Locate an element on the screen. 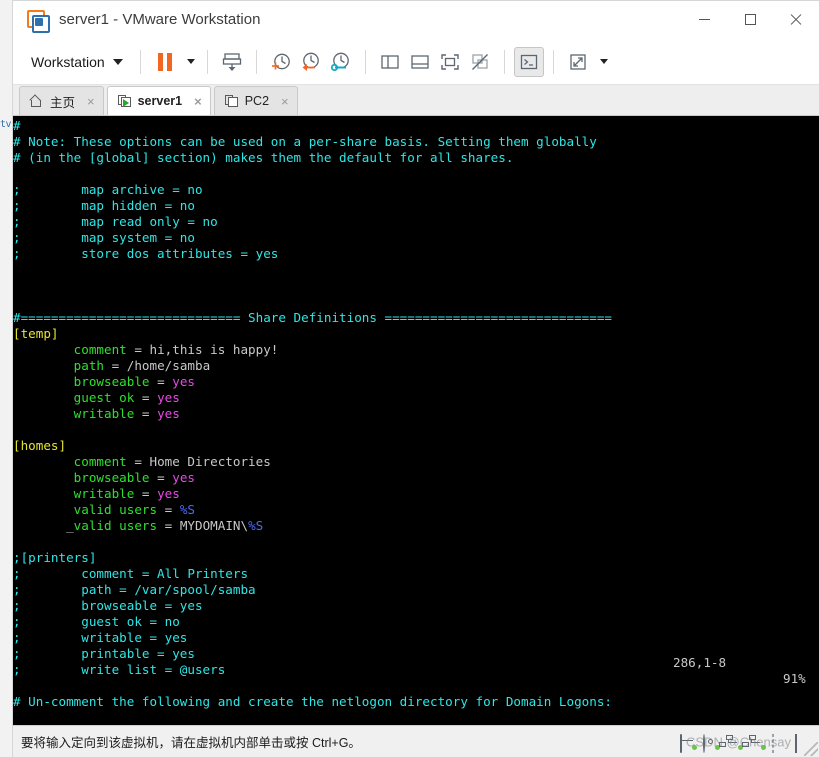  close-button is located at coordinates (796, 19).